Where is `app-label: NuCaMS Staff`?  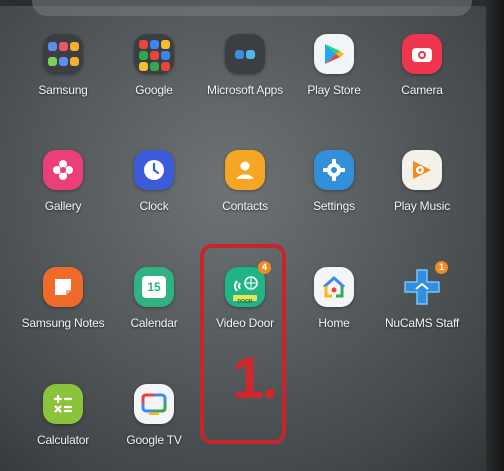 app-label: NuCaMS Staff is located at coordinates (422, 323).